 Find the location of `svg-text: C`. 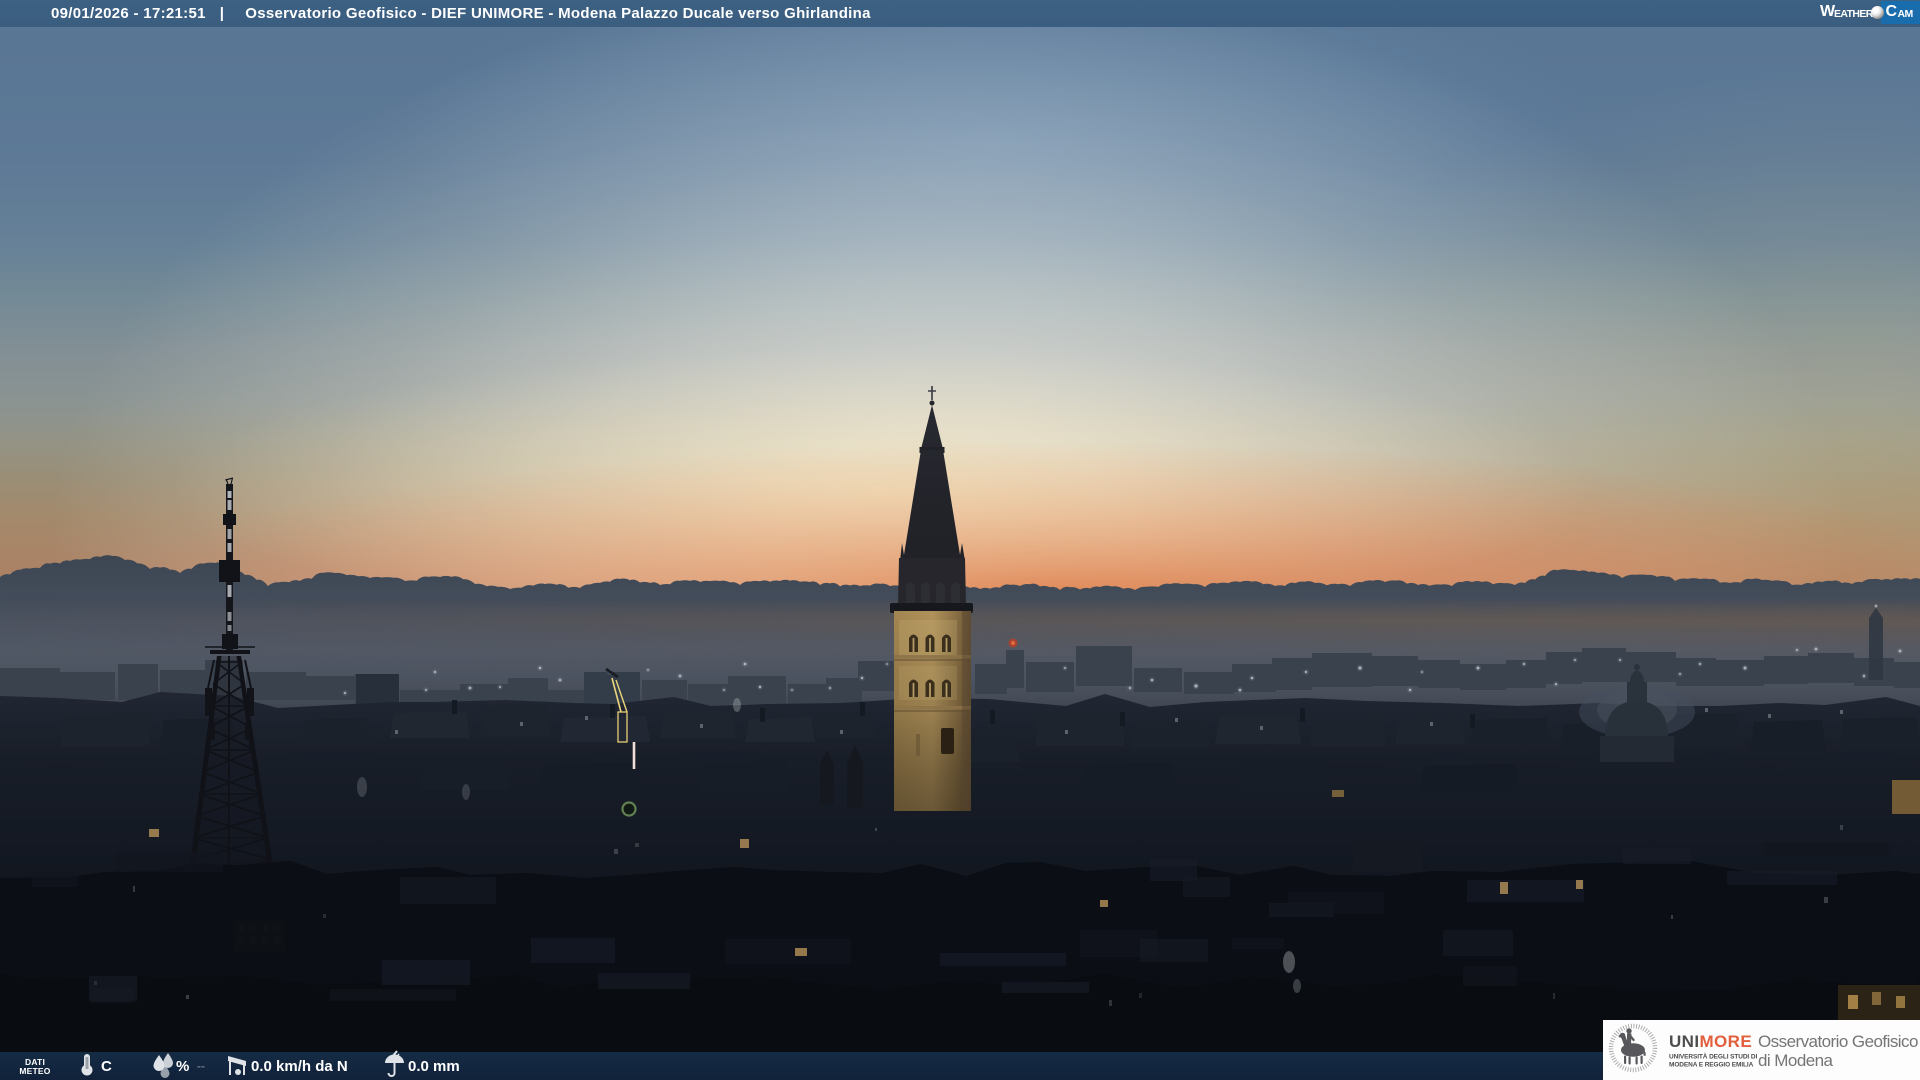

svg-text: C is located at coordinates (106, 1066).